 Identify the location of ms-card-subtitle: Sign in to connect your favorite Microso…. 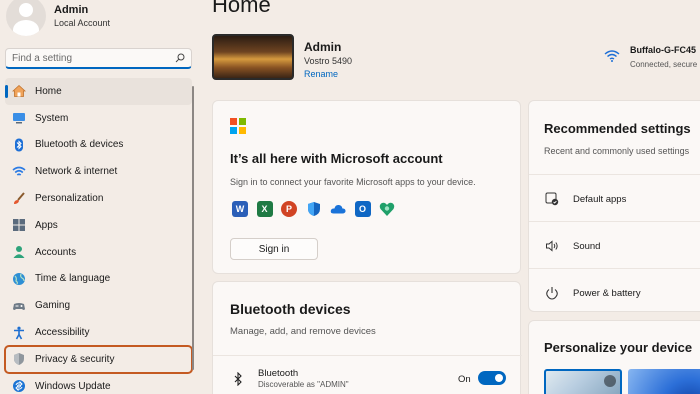
(353, 182).